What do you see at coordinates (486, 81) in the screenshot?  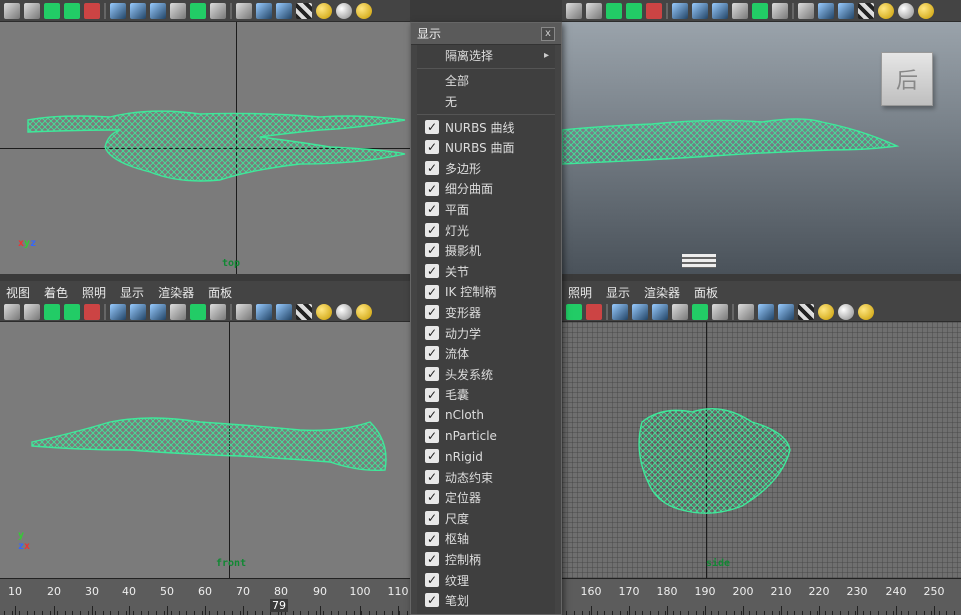 I see `menu-item-all: 全部` at bounding box center [486, 81].